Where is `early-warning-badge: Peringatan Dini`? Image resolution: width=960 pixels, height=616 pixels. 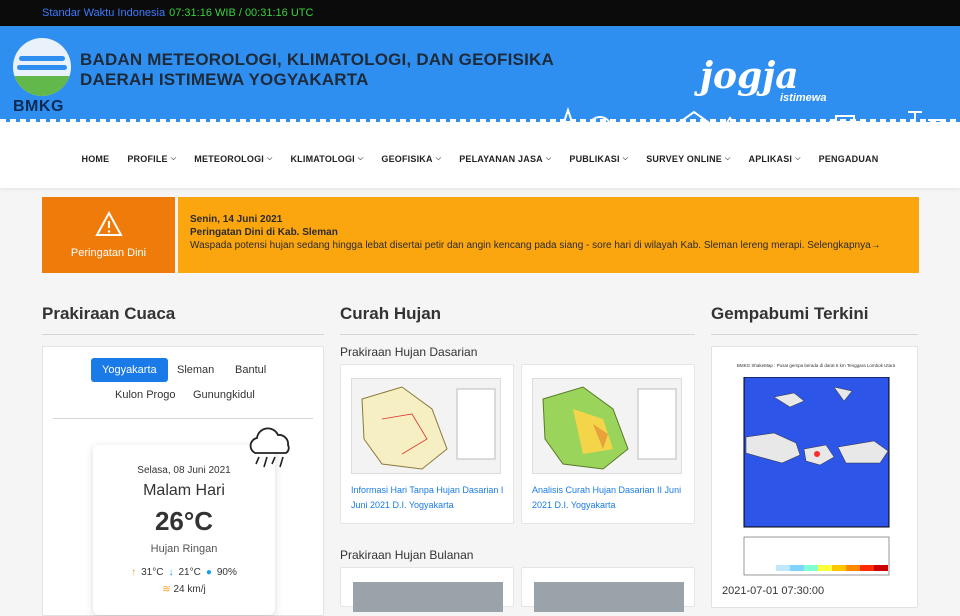 early-warning-badge: Peringatan Dini is located at coordinates (108, 235).